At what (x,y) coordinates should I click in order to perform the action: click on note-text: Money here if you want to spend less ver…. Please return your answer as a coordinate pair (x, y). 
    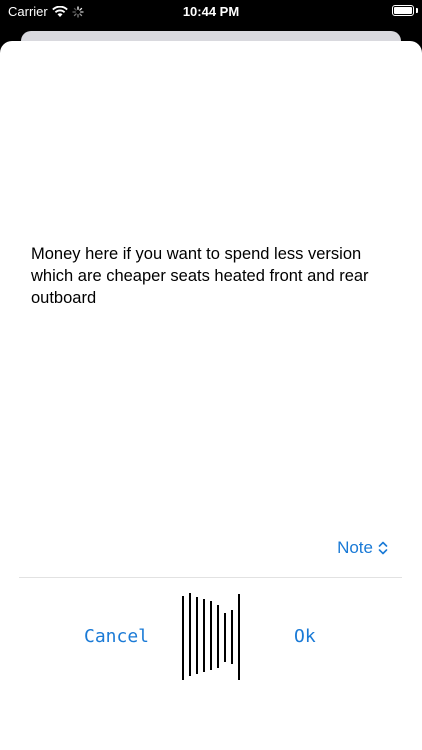
    Looking at the image, I should click on (200, 276).